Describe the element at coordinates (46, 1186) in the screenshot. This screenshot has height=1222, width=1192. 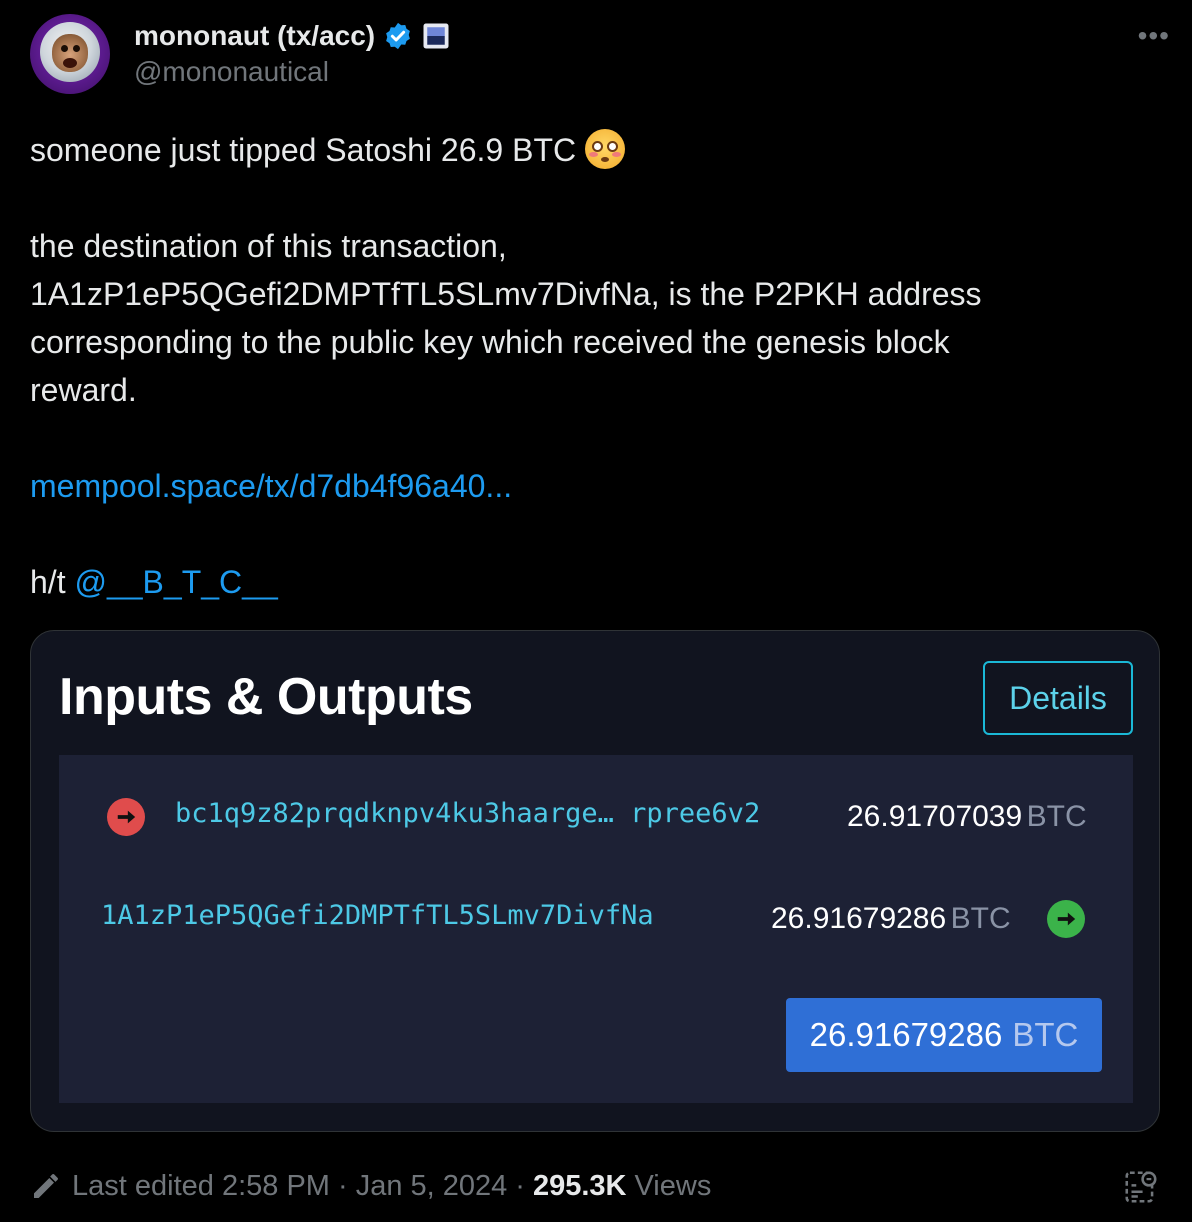
I see `pencil-icon` at that location.